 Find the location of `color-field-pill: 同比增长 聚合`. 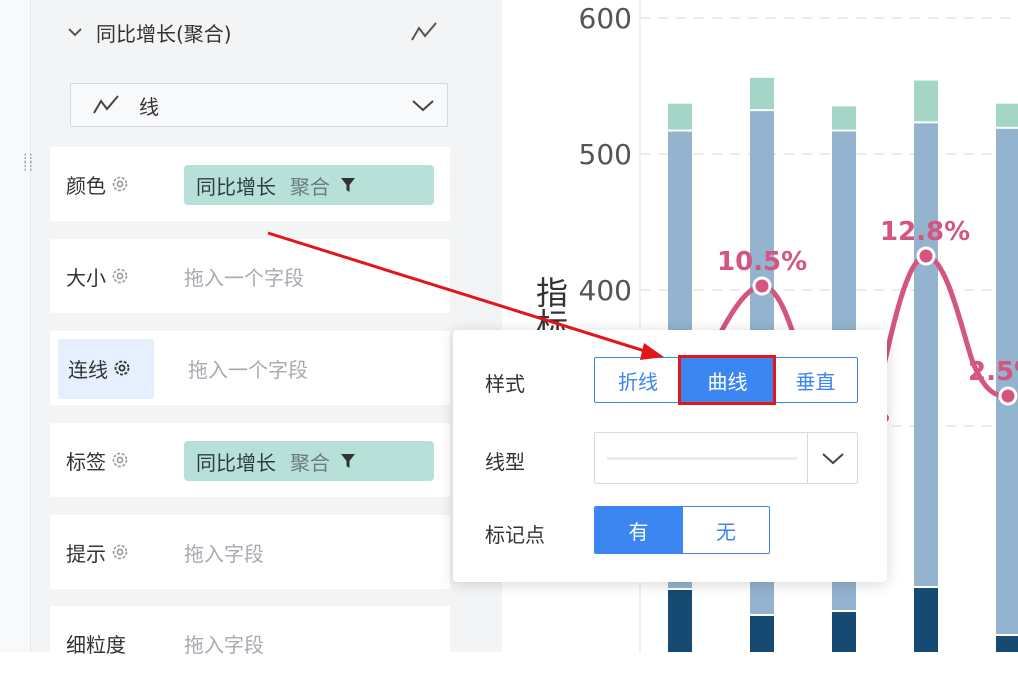

color-field-pill: 同比增长 聚合 is located at coordinates (309, 185).